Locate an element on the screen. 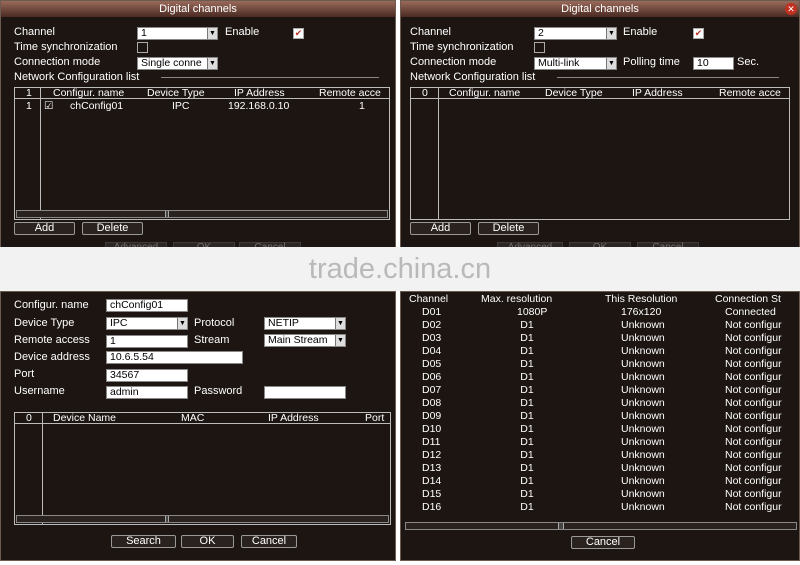  close-icon: ✕ is located at coordinates (791, 9).